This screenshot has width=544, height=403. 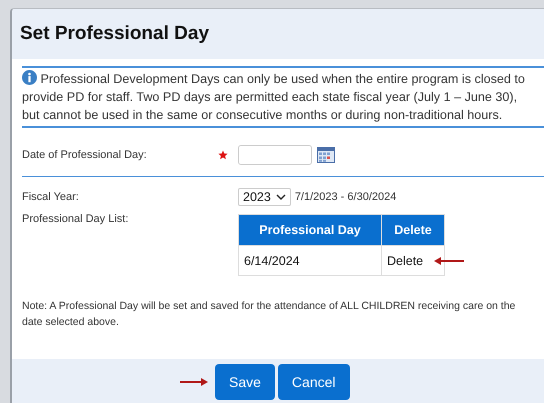 What do you see at coordinates (115, 34) in the screenshot?
I see `dialog-title: Set Professional Day` at bounding box center [115, 34].